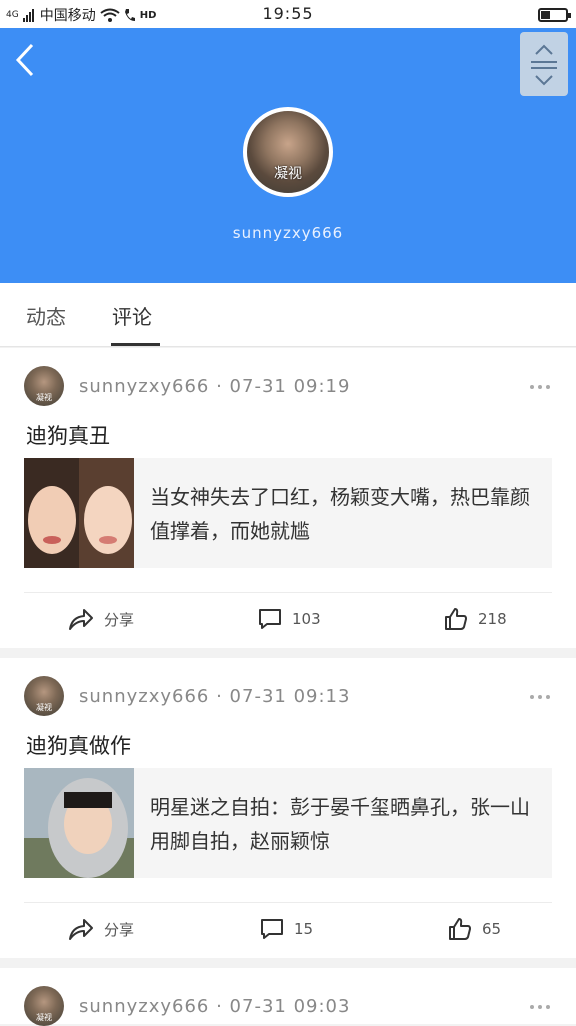 The height and width of the screenshot is (1026, 576). Describe the element at coordinates (135, 344) in the screenshot. I see `active-tab-indicator` at that location.